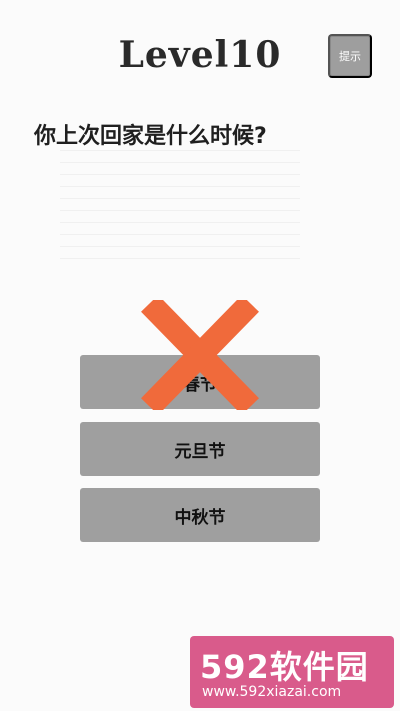  I want to click on watermark-brand: 592软件园, so click(284, 667).